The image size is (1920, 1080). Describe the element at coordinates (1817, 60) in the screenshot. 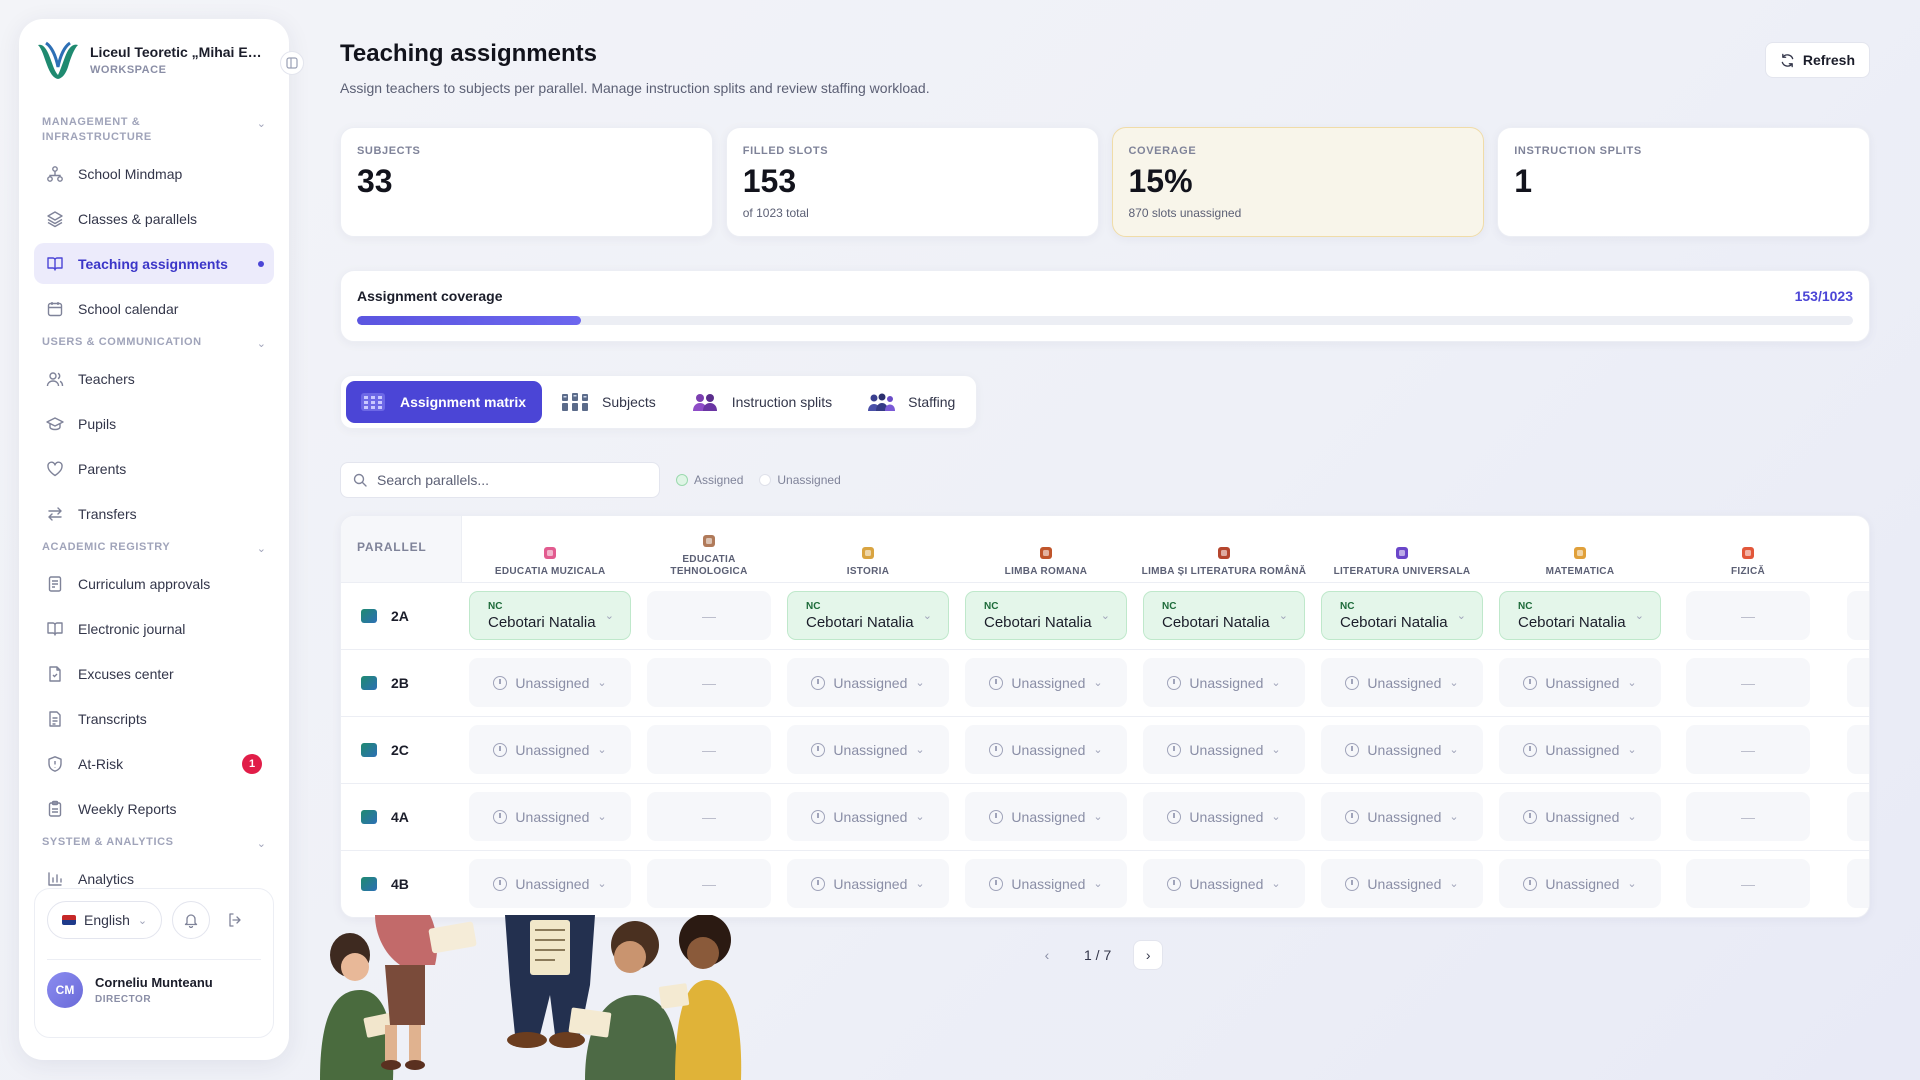

I see `refresh-button: Refresh` at that location.